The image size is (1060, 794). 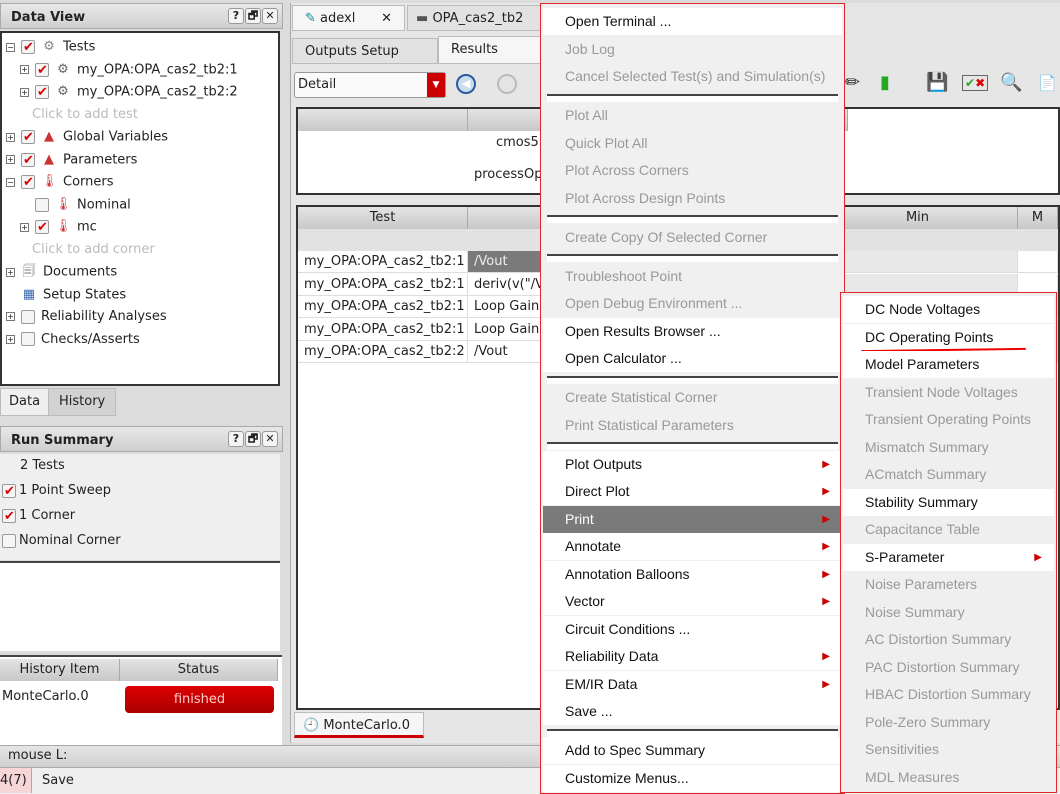 What do you see at coordinates (692, 546) in the screenshot?
I see `menu-item-annotate: Annotate ▶` at bounding box center [692, 546].